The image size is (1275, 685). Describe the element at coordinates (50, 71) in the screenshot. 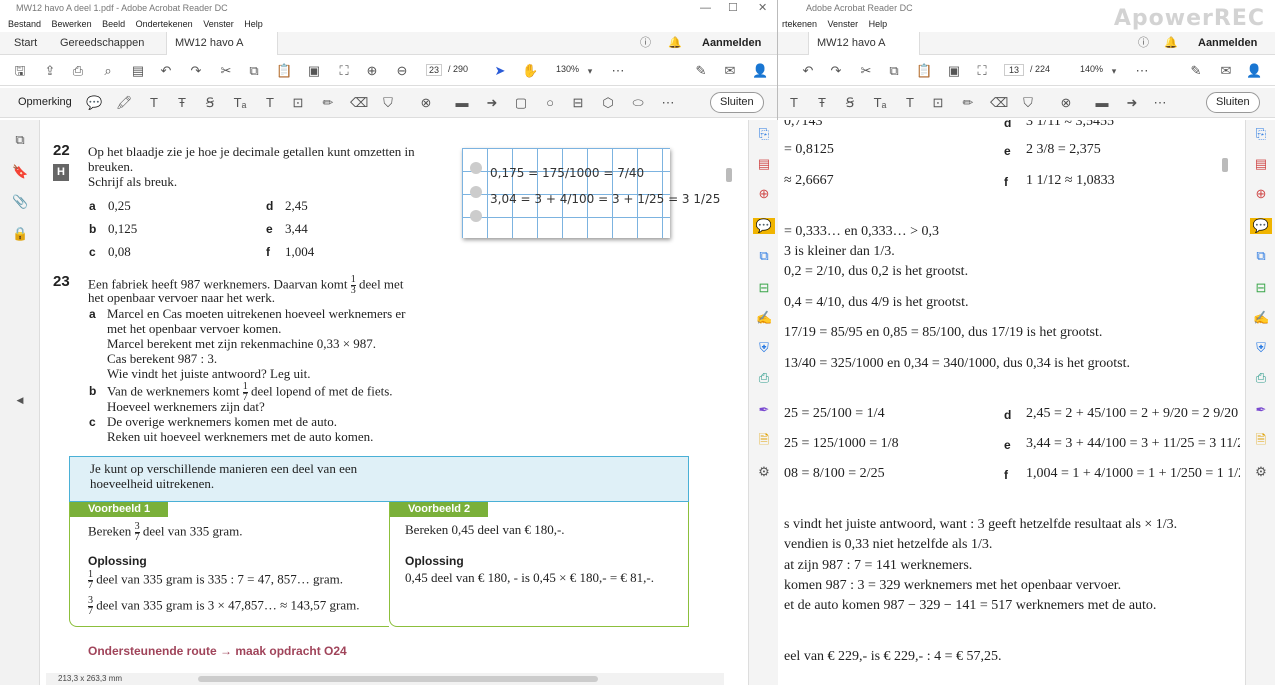

I see `upload-icon: ⇪` at that location.